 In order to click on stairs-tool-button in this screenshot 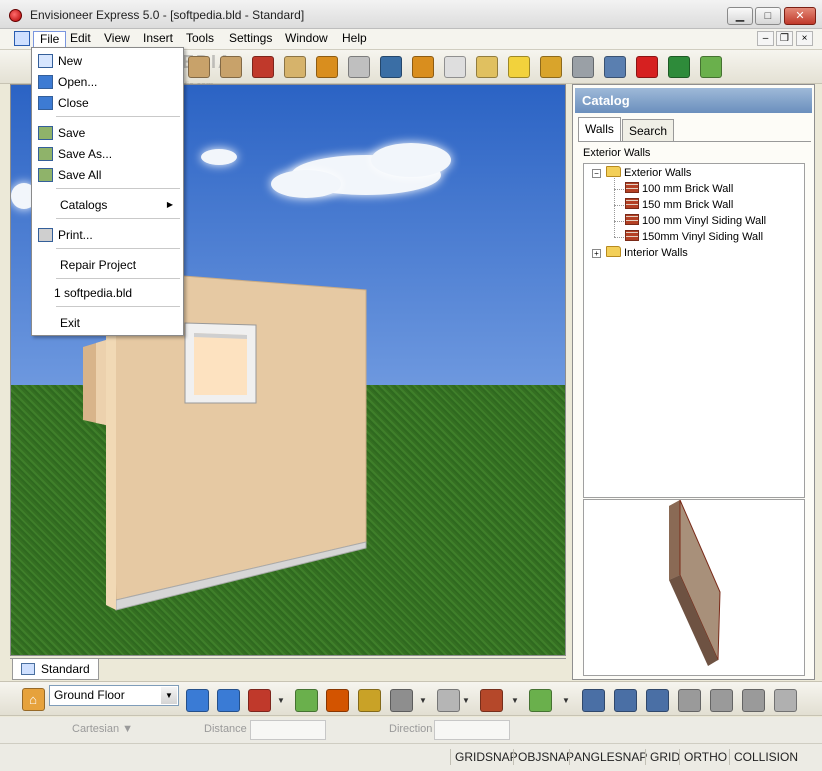, I will do `click(295, 67)`.